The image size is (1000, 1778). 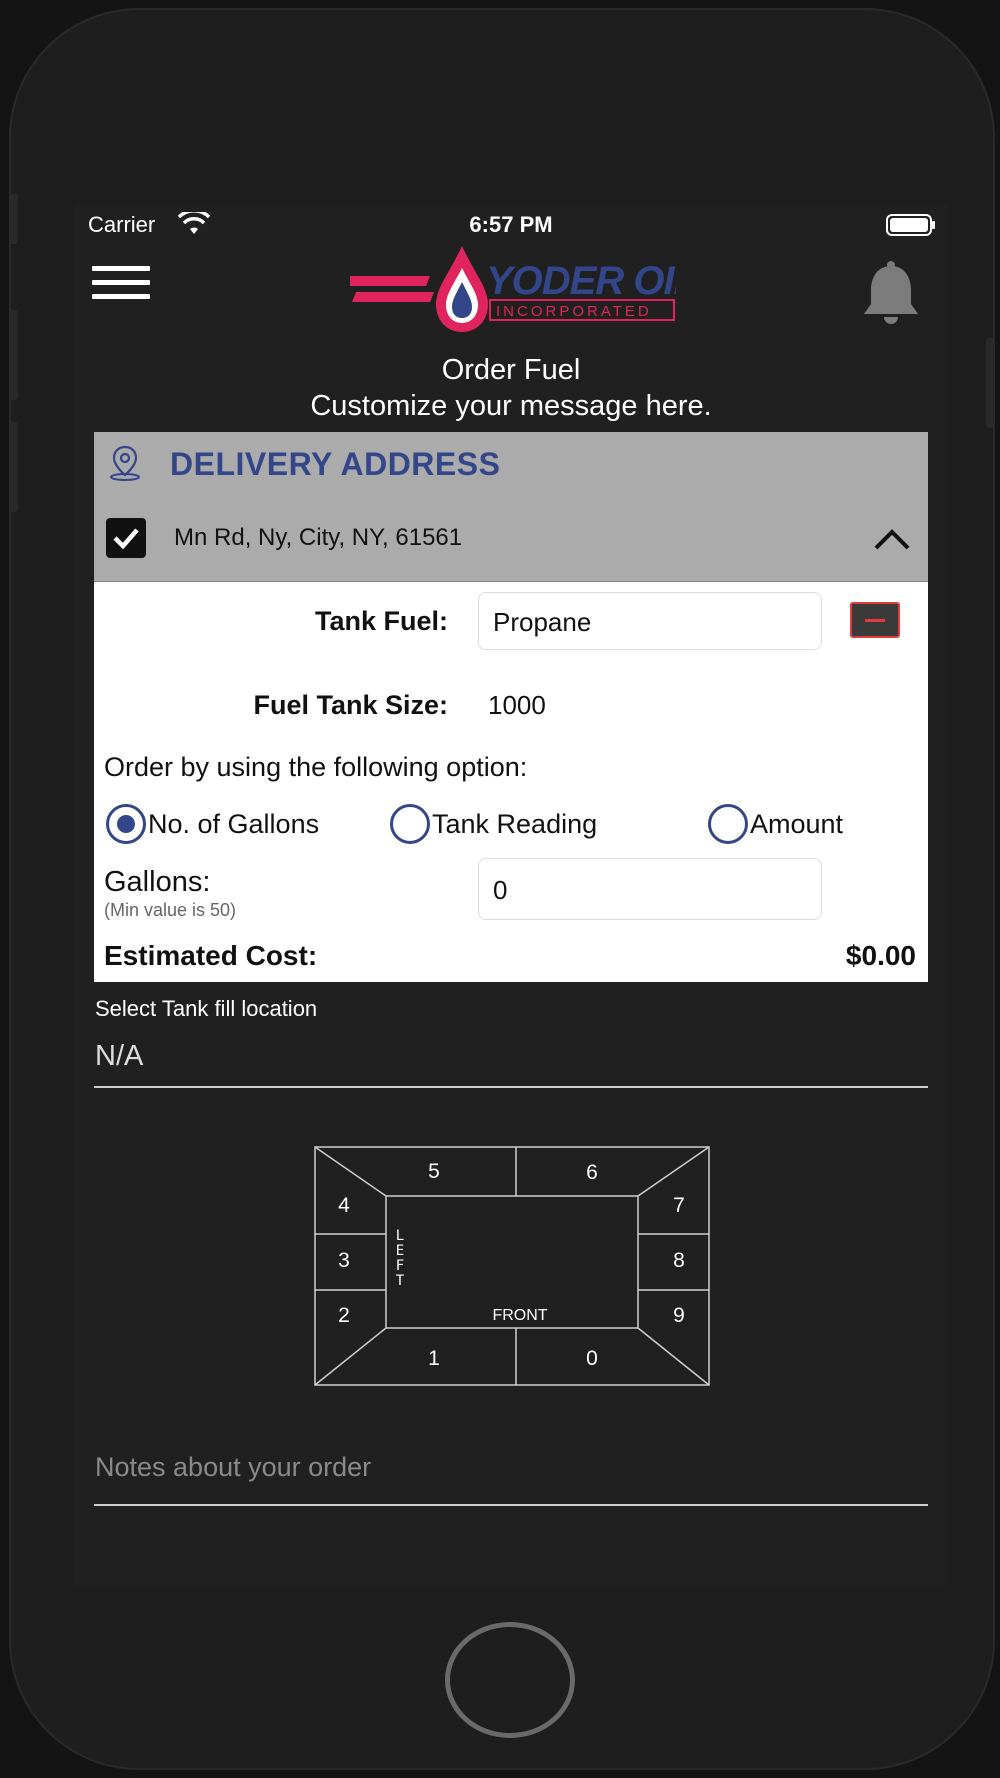 What do you see at coordinates (434, 1358) in the screenshot?
I see `zone-1: 1` at bounding box center [434, 1358].